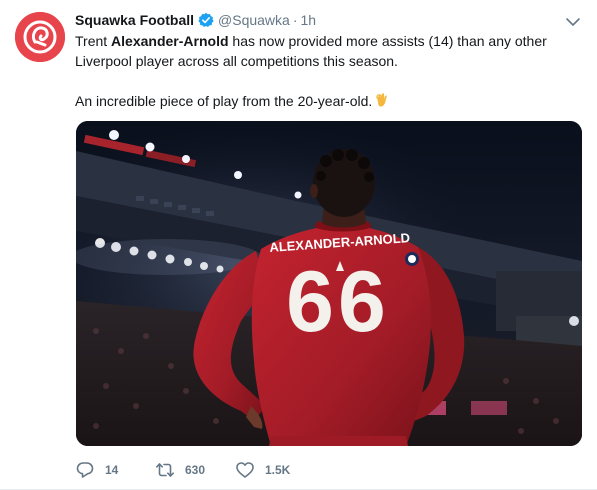  Describe the element at coordinates (93, 41) in the screenshot. I see `text-segment: Trent` at that location.